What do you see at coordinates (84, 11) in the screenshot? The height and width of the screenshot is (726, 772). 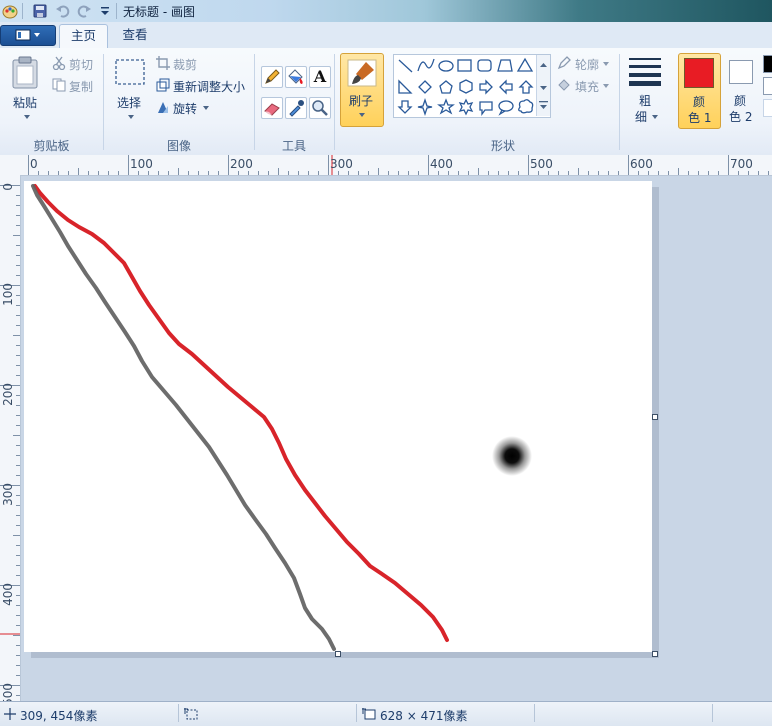 I see `redo-icon` at bounding box center [84, 11].